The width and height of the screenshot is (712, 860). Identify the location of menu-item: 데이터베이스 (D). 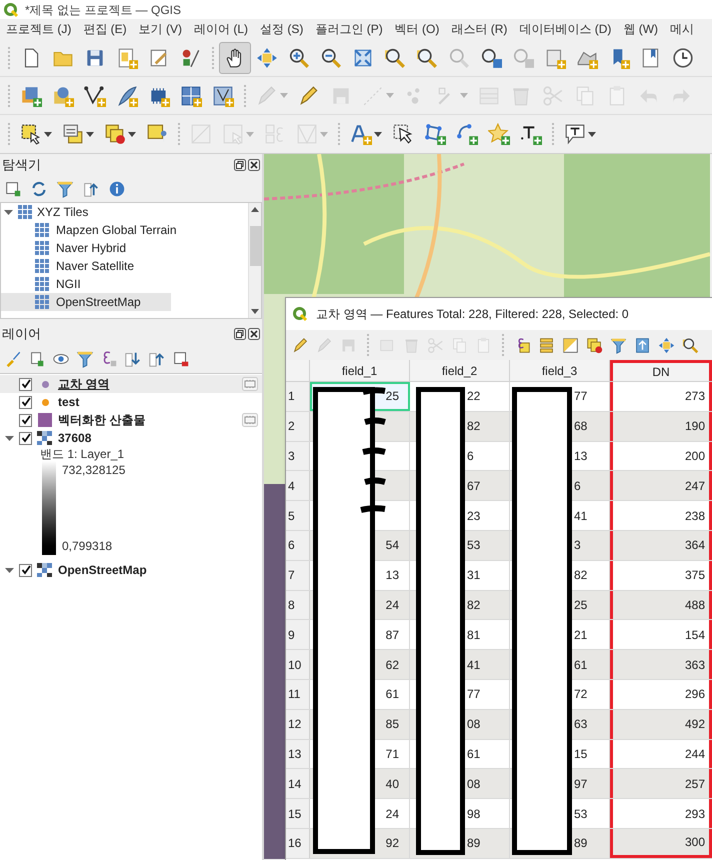
(565, 29).